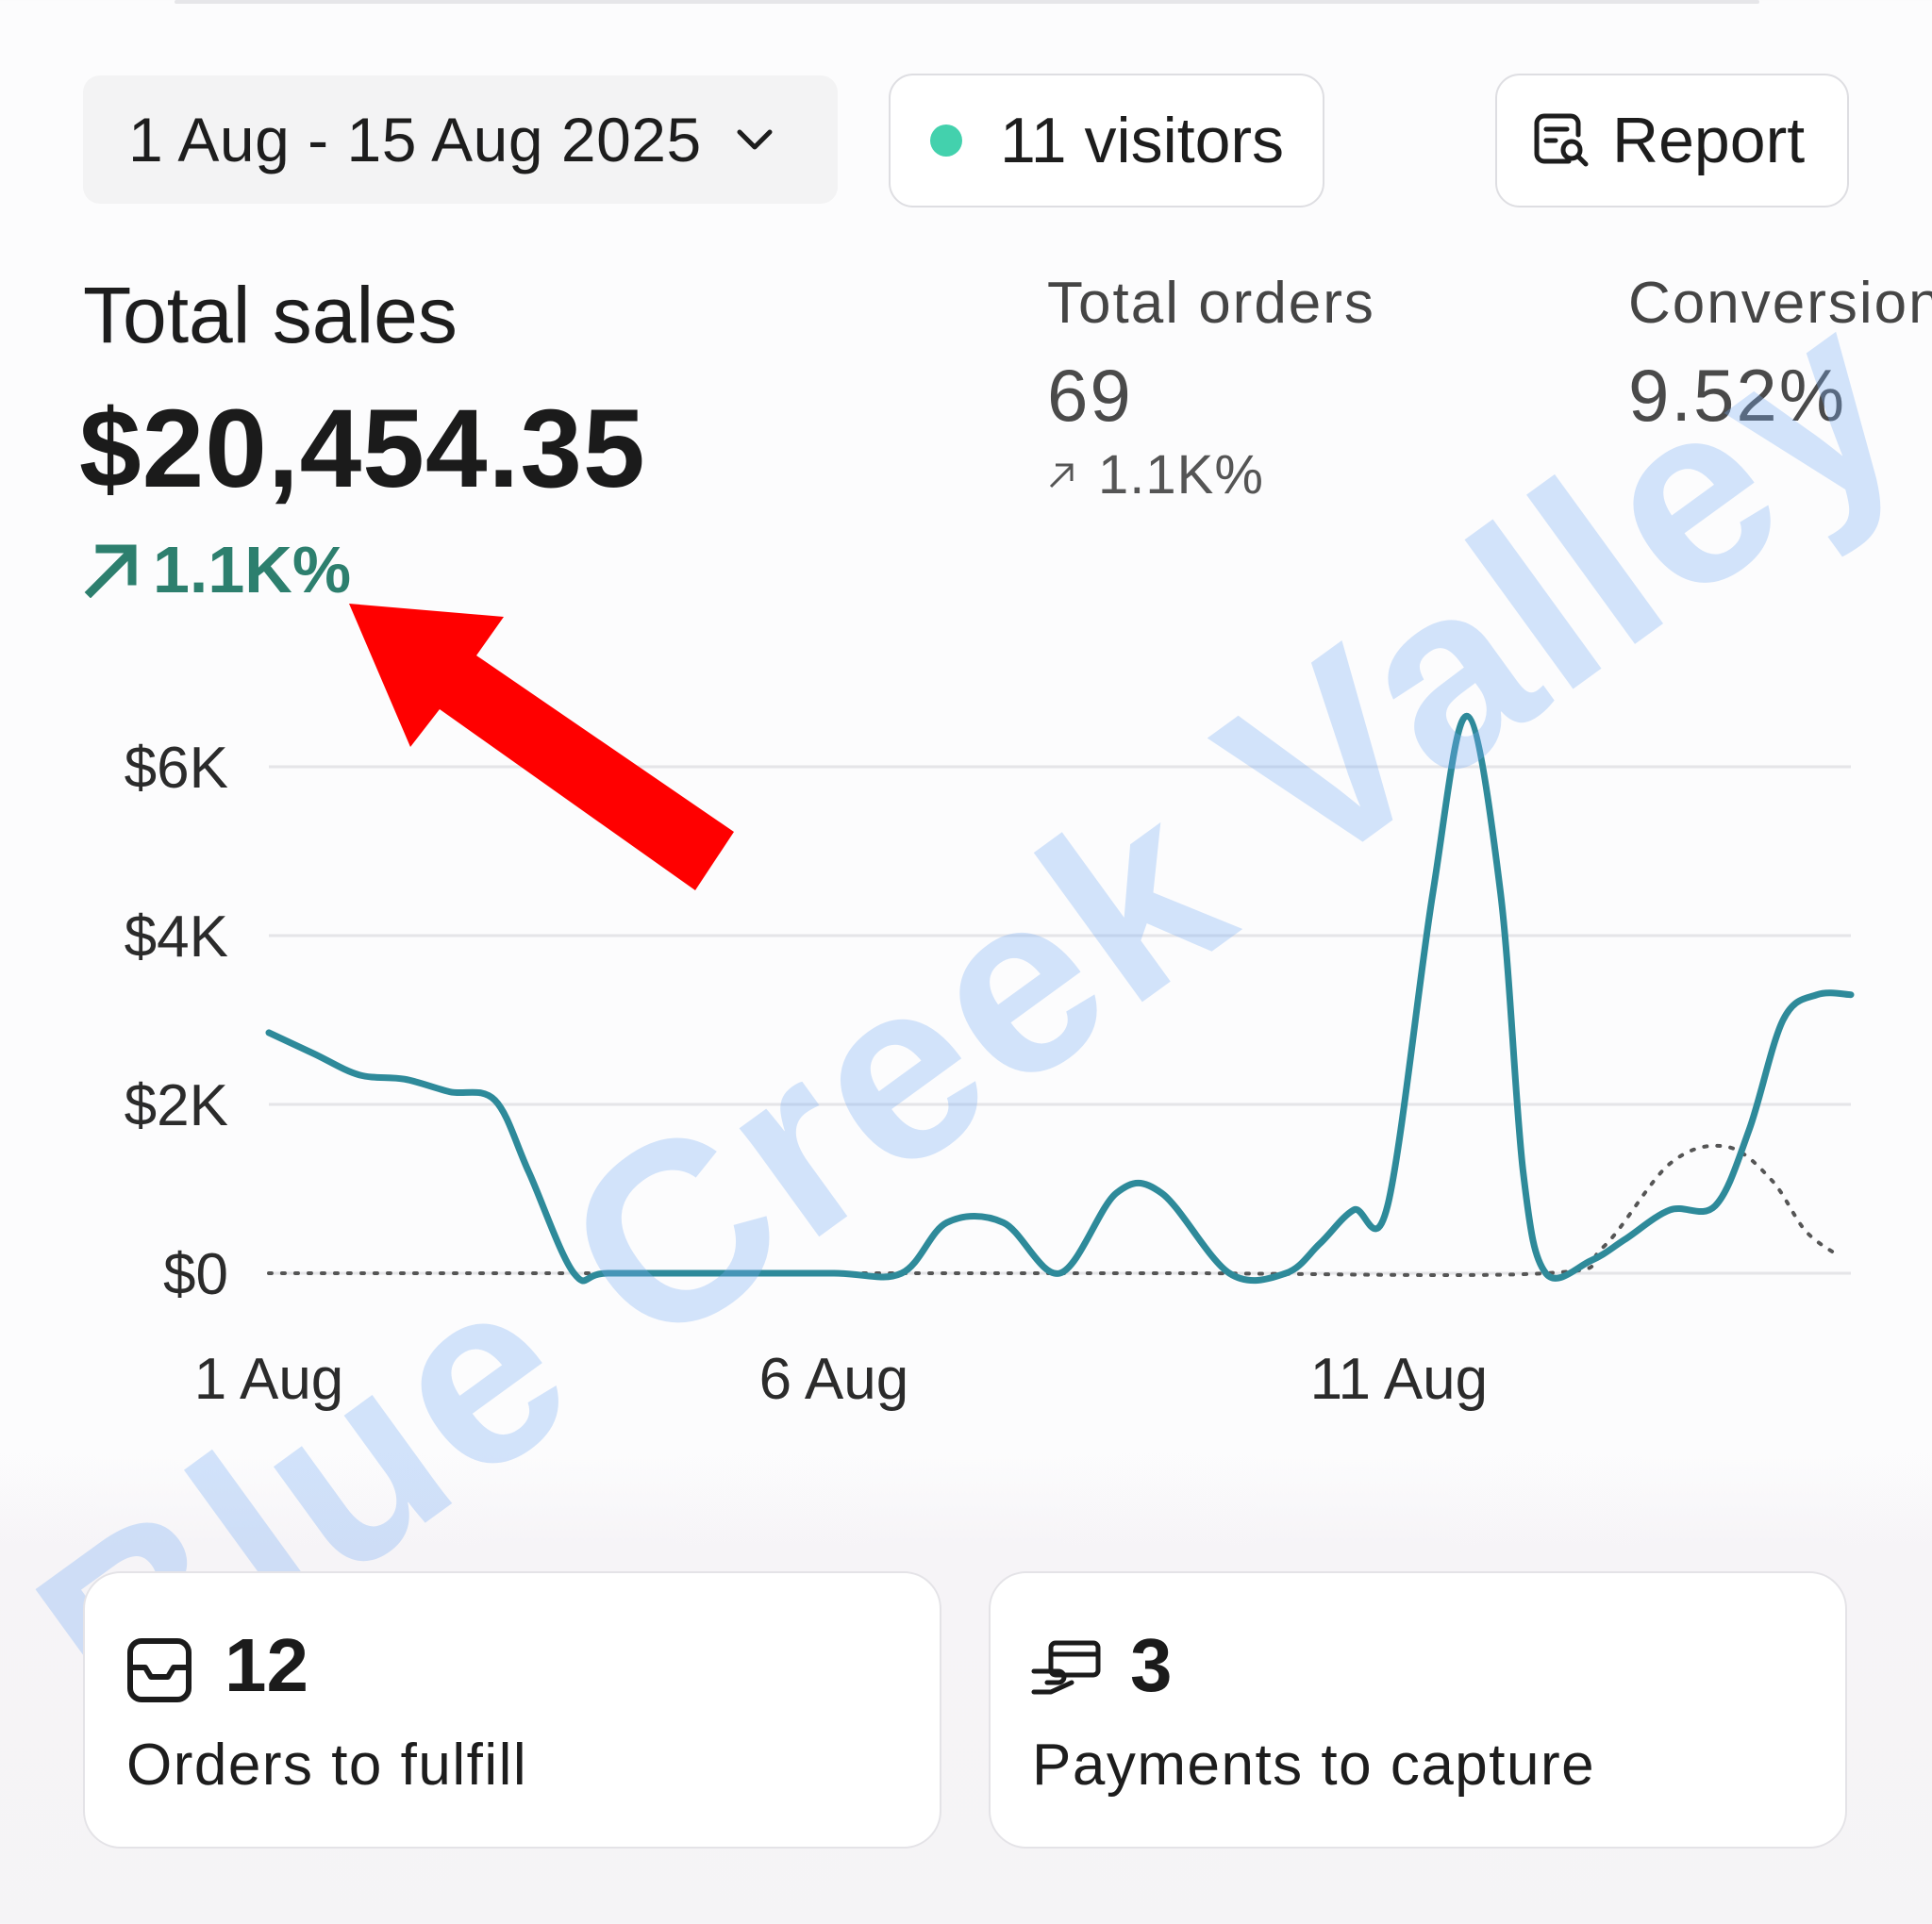  I want to click on y-axis-ticks: $6K $4K $2K $0, so click(176, 1021).